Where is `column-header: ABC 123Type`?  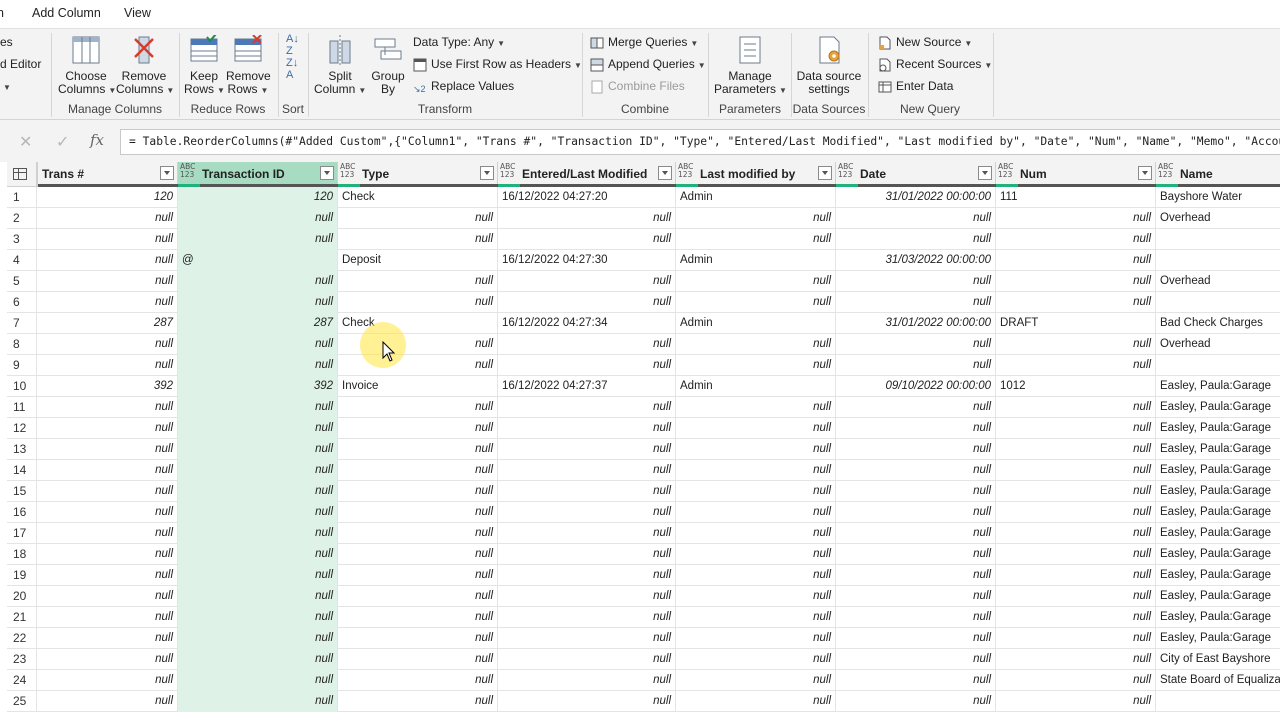 column-header: ABC 123Type is located at coordinates (418, 174).